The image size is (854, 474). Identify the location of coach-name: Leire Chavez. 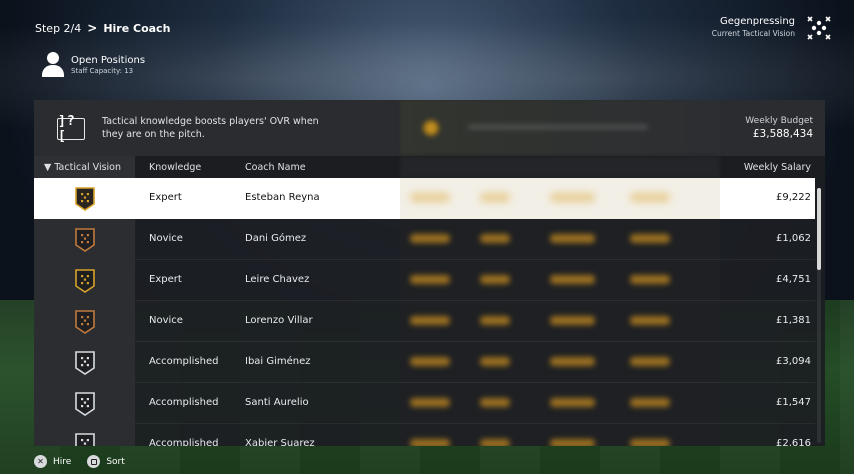
(277, 279).